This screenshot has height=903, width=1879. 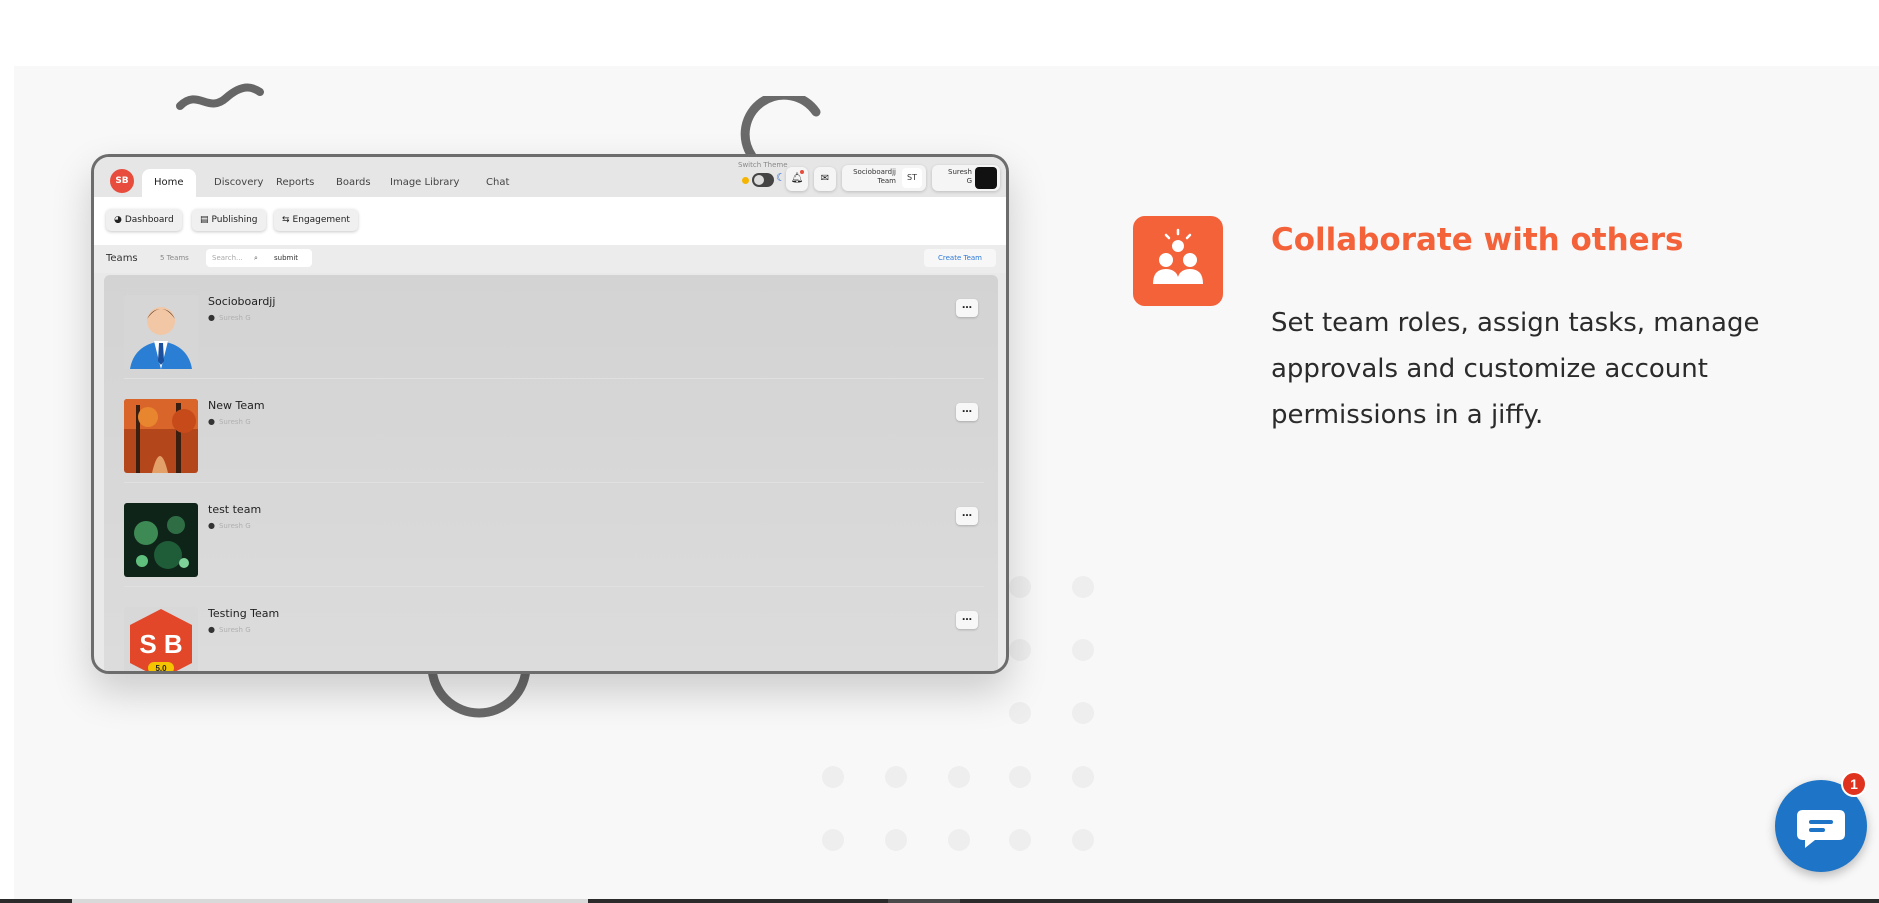 I want to click on publishing-button: ▤ Publishing, so click(x=229, y=220).